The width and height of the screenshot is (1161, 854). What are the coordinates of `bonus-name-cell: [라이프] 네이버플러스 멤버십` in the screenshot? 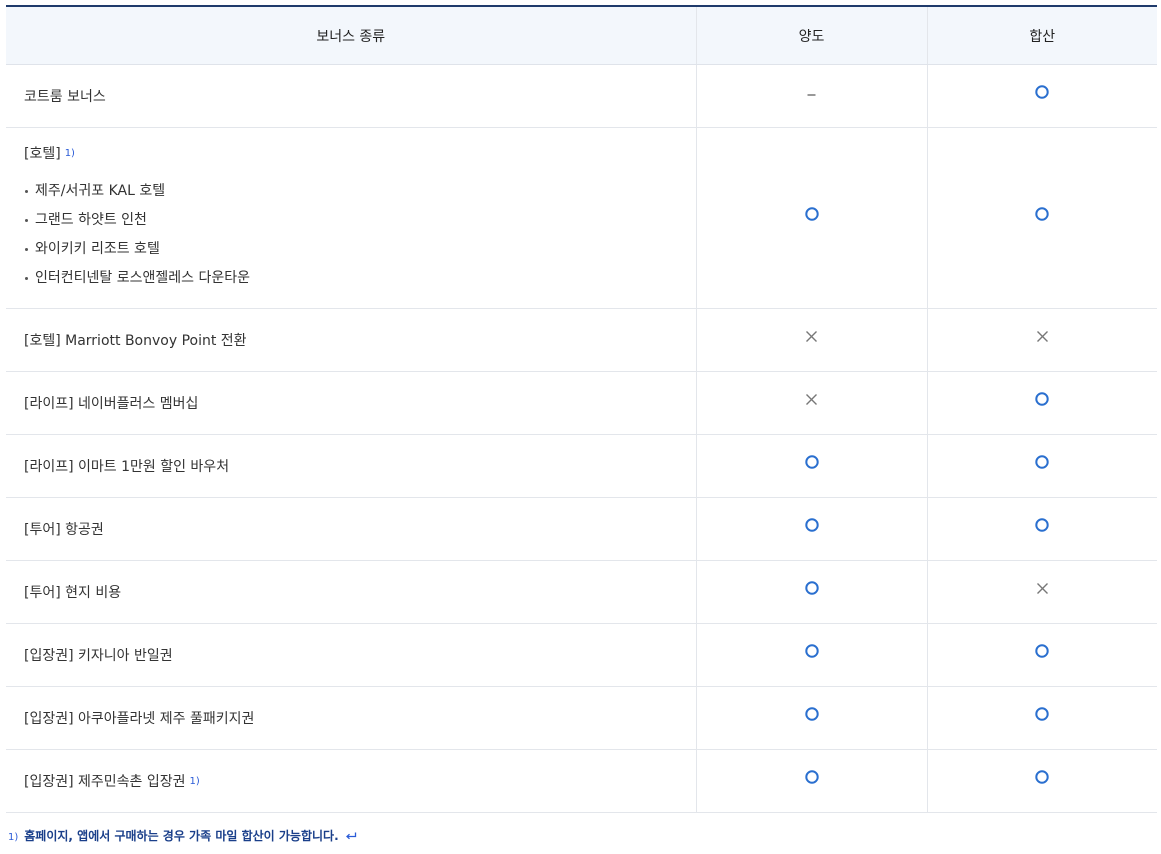 It's located at (351, 403).